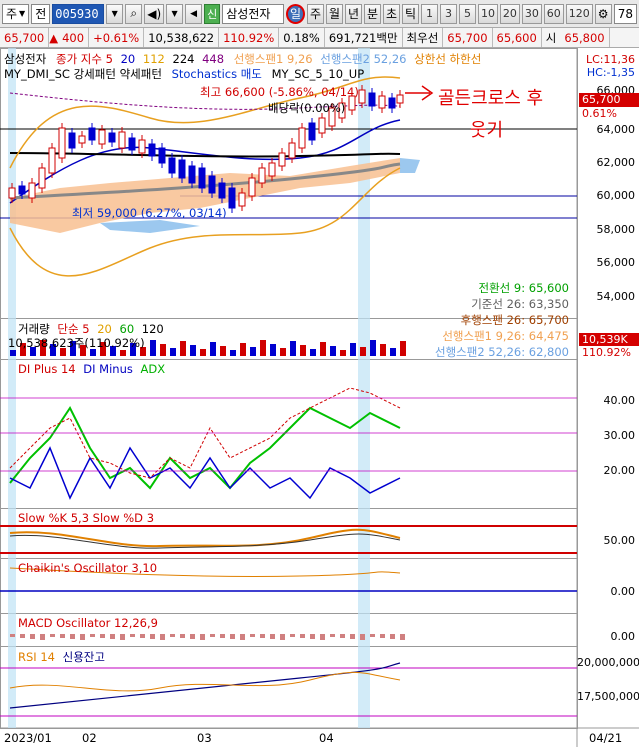  What do you see at coordinates (89, 738) in the screenshot?
I see `date-axis-feb: 02` at bounding box center [89, 738].